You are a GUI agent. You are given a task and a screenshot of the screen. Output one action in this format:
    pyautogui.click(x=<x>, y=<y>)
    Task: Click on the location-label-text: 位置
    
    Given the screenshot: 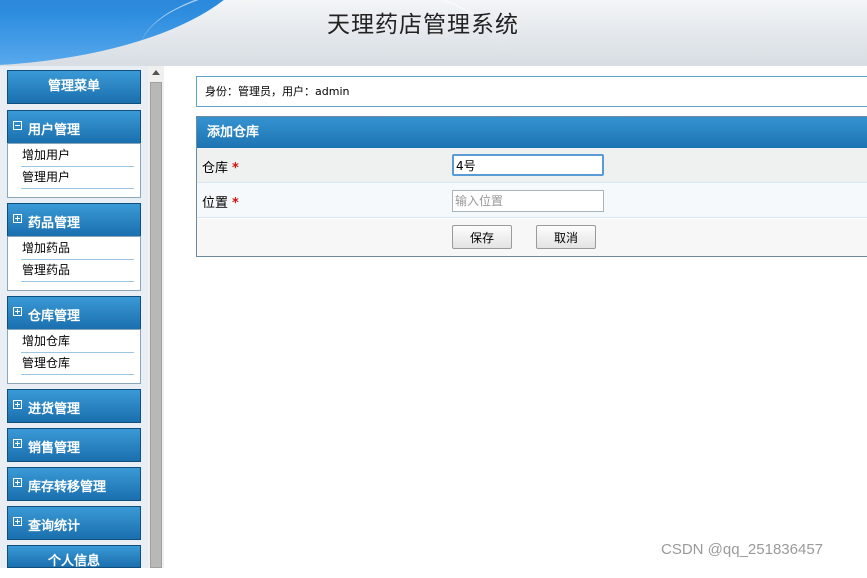 What is the action you would take?
    pyautogui.click(x=215, y=203)
    